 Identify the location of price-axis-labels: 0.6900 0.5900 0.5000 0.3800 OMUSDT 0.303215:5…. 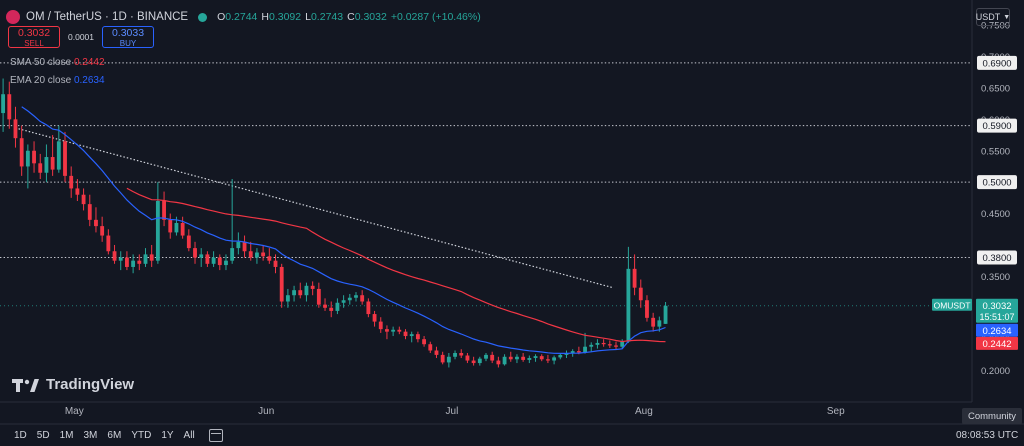
(975, 202).